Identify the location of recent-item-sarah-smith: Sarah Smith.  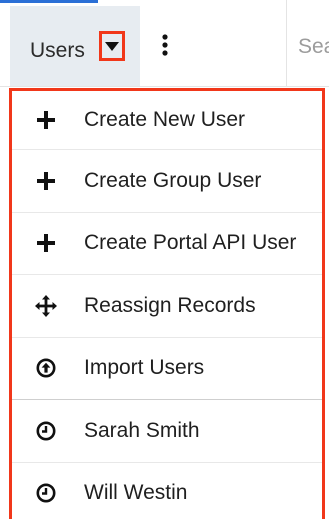
(167, 431).